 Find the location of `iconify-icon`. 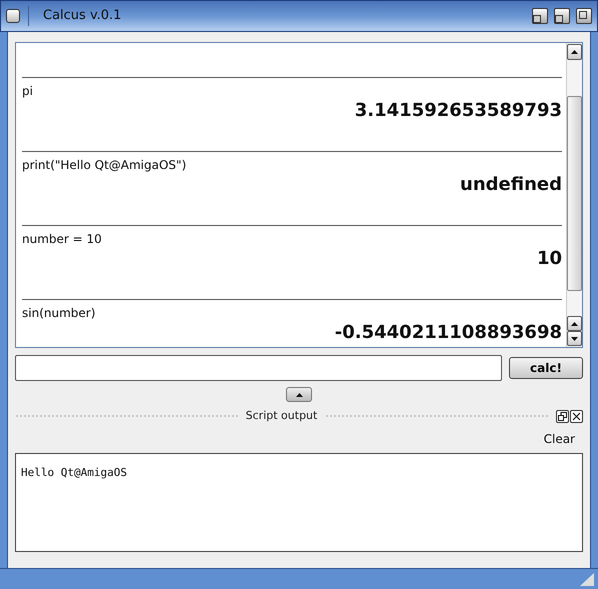

iconify-icon is located at coordinates (540, 16).